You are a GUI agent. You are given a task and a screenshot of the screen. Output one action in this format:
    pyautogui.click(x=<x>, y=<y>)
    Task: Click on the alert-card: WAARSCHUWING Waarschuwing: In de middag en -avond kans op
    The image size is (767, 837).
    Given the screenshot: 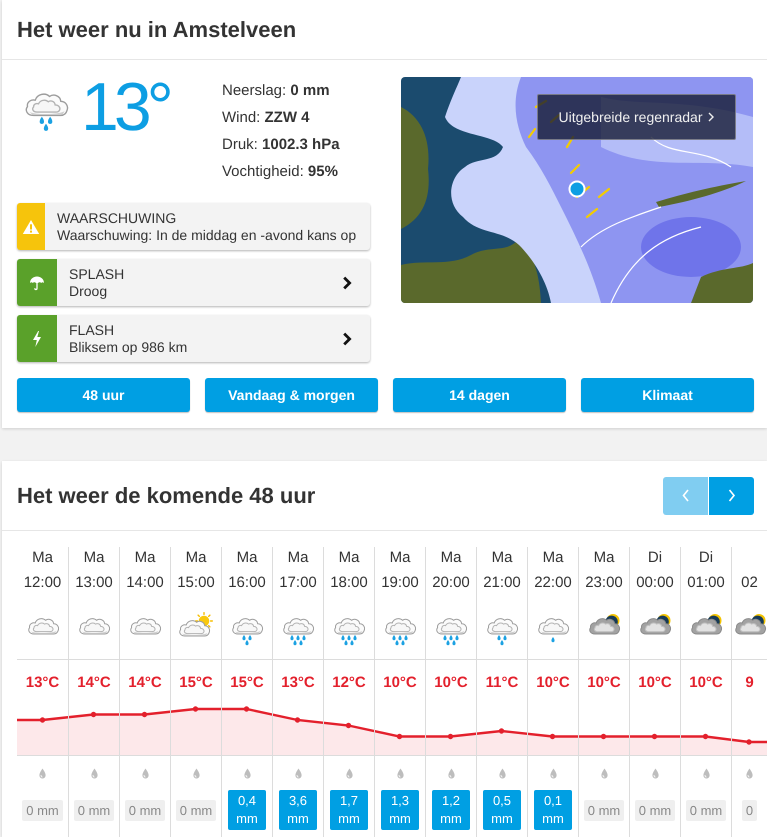 What is the action you would take?
    pyautogui.click(x=193, y=226)
    